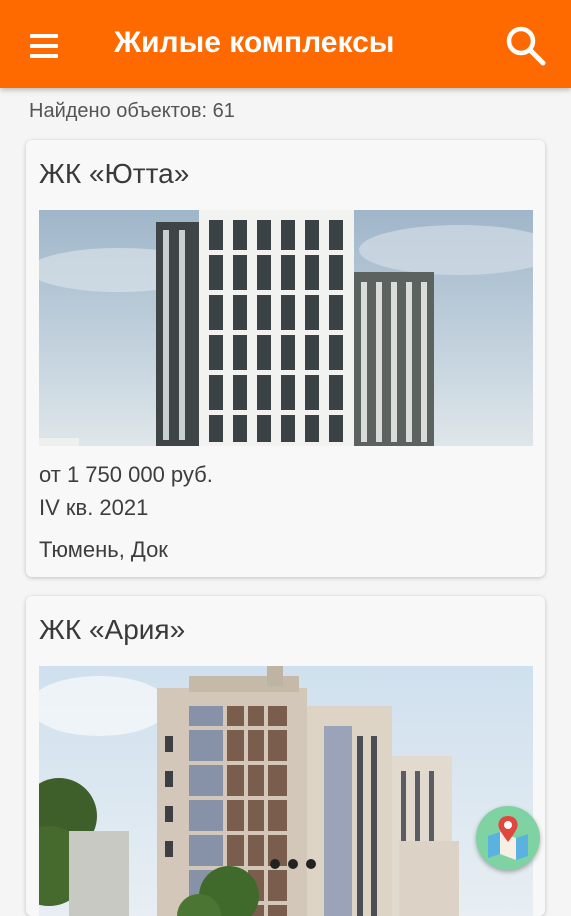 This screenshot has width=571, height=916. I want to click on map-button, so click(508, 838).